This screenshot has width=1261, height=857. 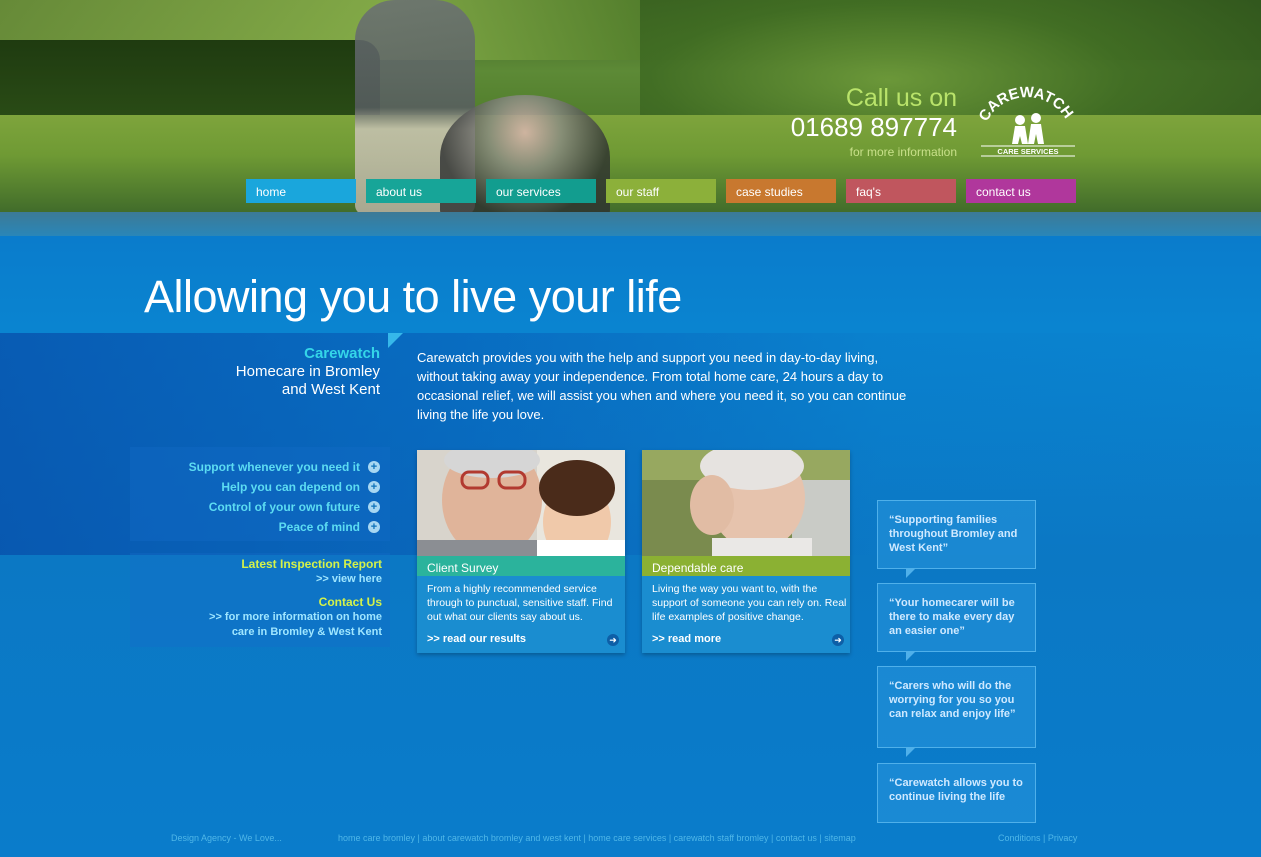 I want to click on side-link-label: Help you can depend on, so click(x=290, y=487).